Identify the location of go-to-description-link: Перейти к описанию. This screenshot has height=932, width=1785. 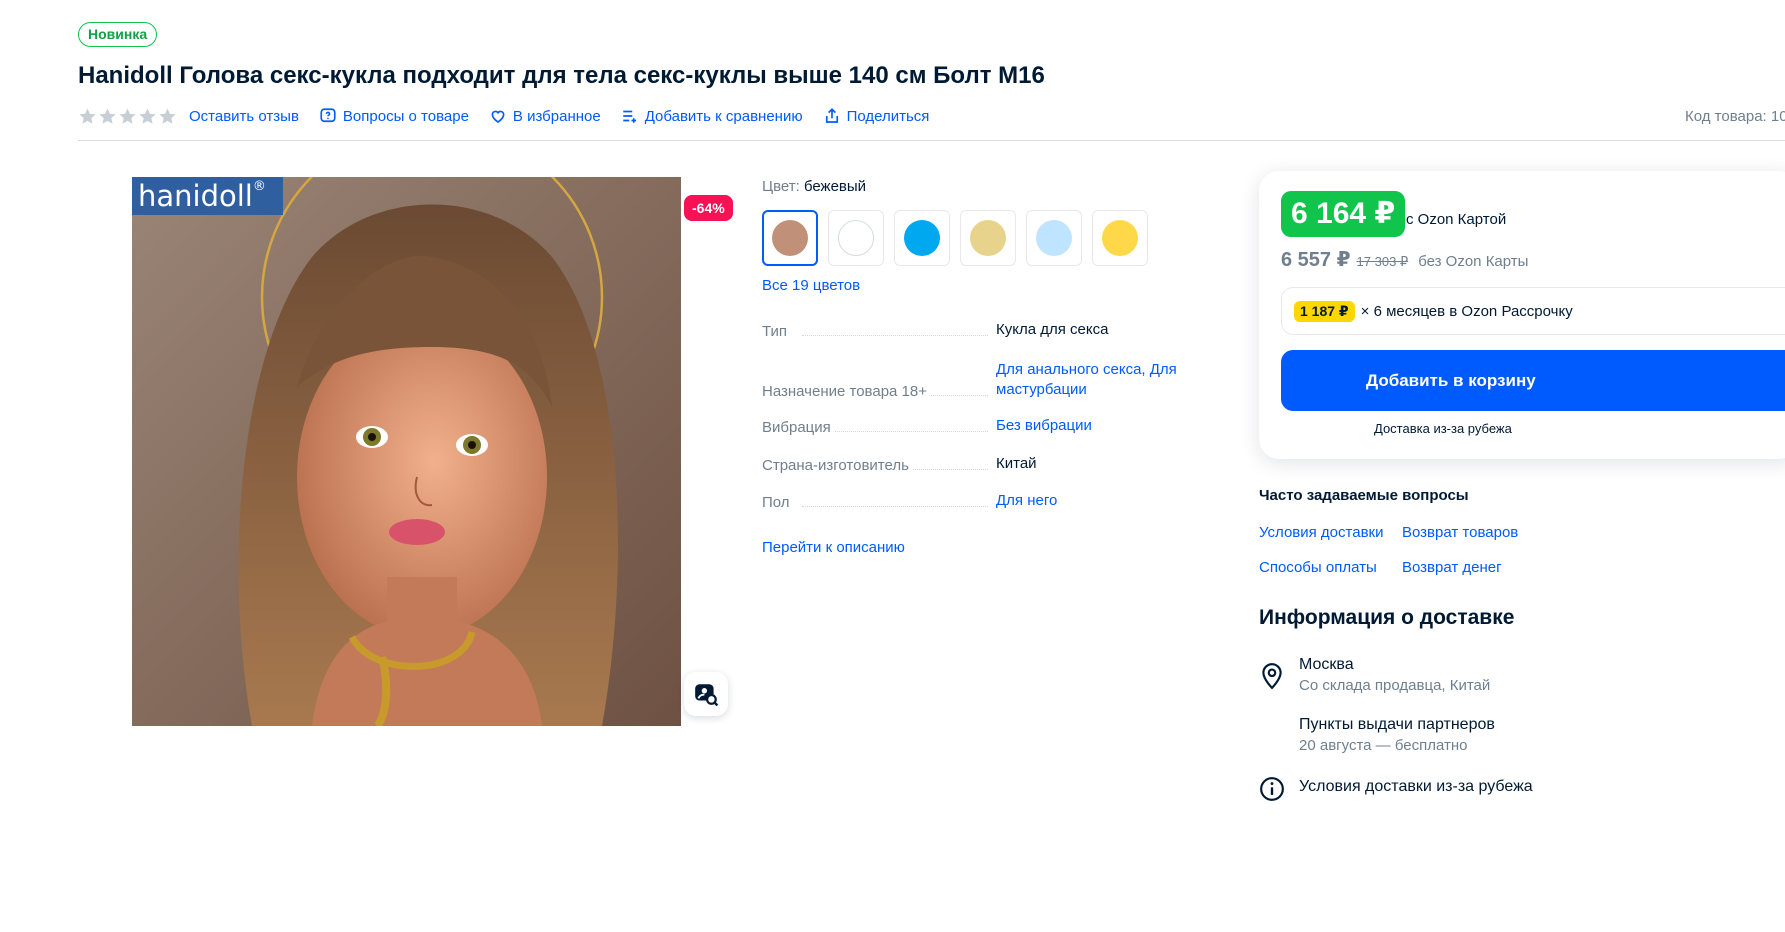
(833, 547).